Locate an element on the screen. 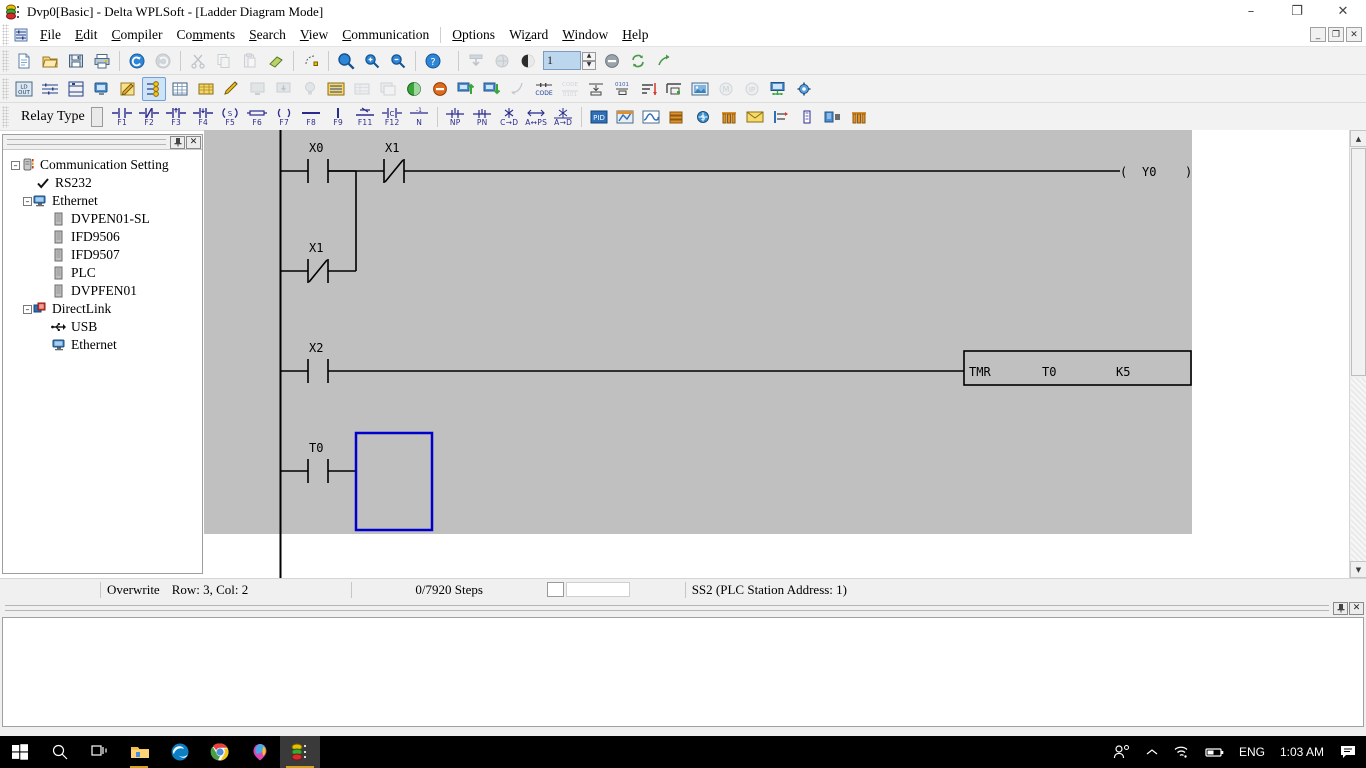  clock: 1:03 AM is located at coordinates (1302, 752).